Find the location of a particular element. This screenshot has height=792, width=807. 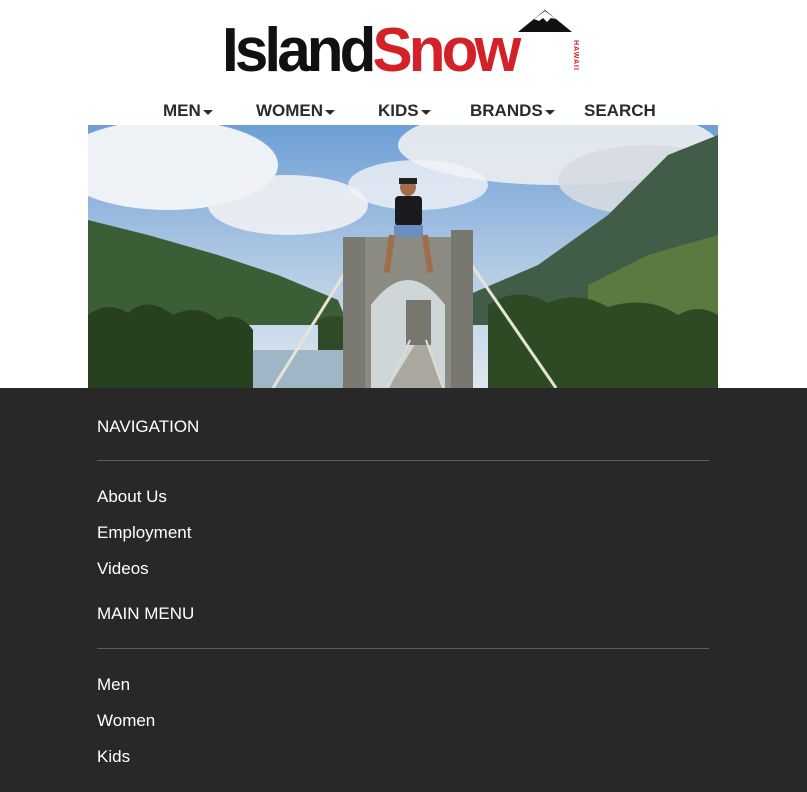

main-nav: MEN WOMEN KIDS BRANDS SEARCH is located at coordinates (403, 112).